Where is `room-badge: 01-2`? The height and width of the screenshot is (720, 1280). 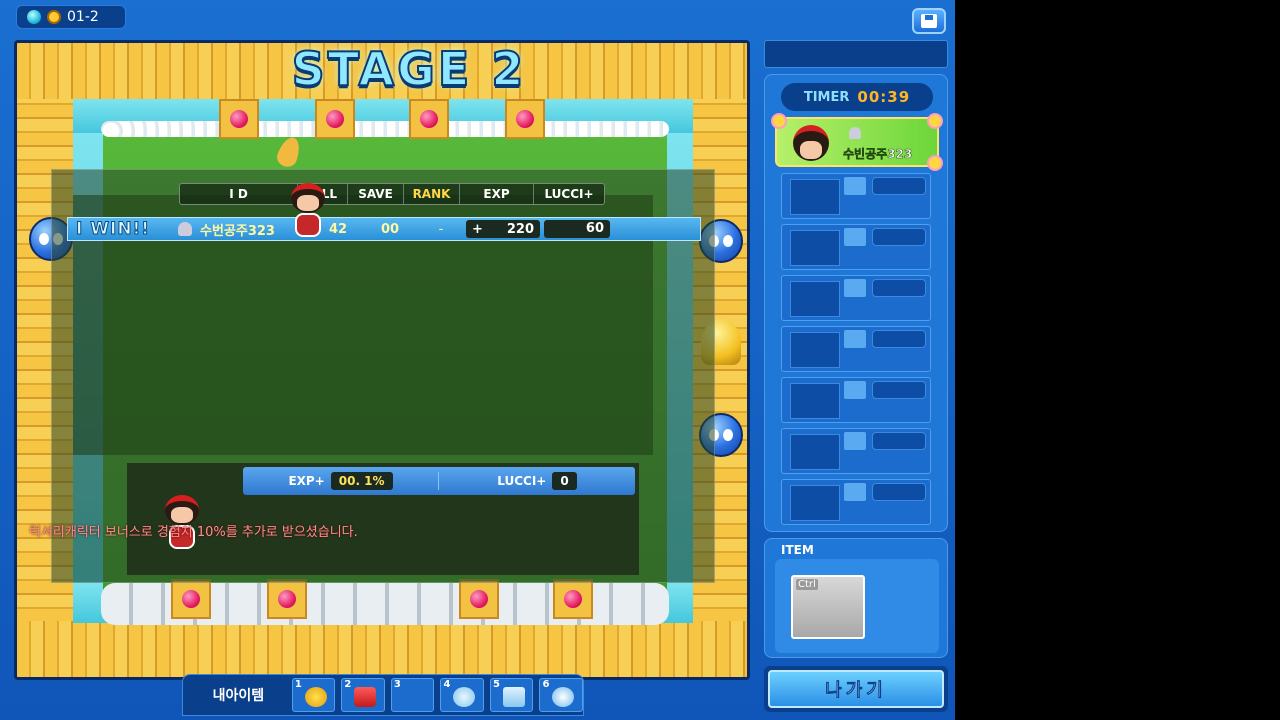
room-badge: 01-2 is located at coordinates (71, 17).